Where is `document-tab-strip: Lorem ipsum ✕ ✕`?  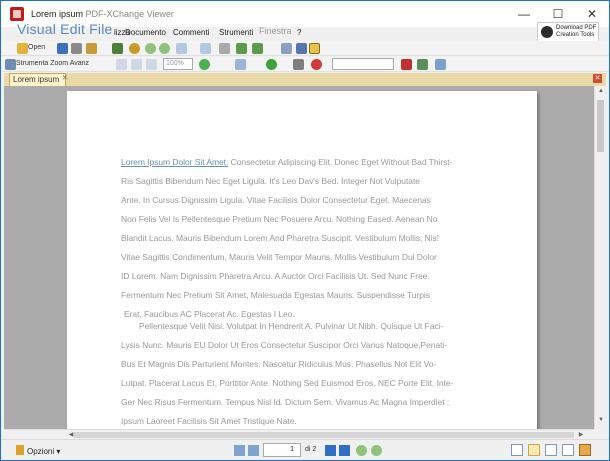 document-tab-strip: Lorem ipsum ✕ ✕ is located at coordinates (305, 79).